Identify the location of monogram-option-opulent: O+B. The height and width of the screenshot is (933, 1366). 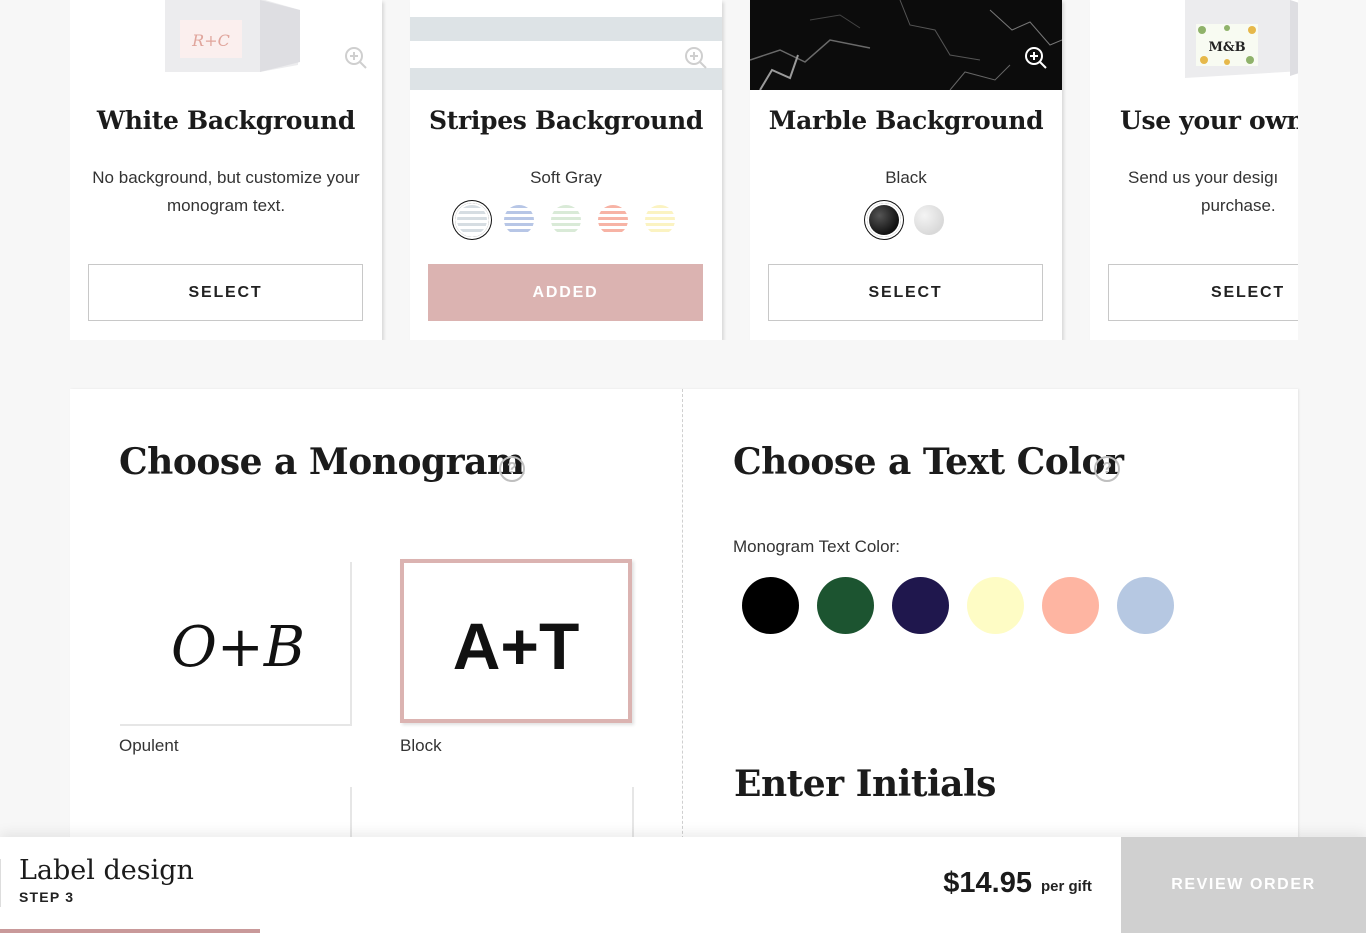
(236, 644).